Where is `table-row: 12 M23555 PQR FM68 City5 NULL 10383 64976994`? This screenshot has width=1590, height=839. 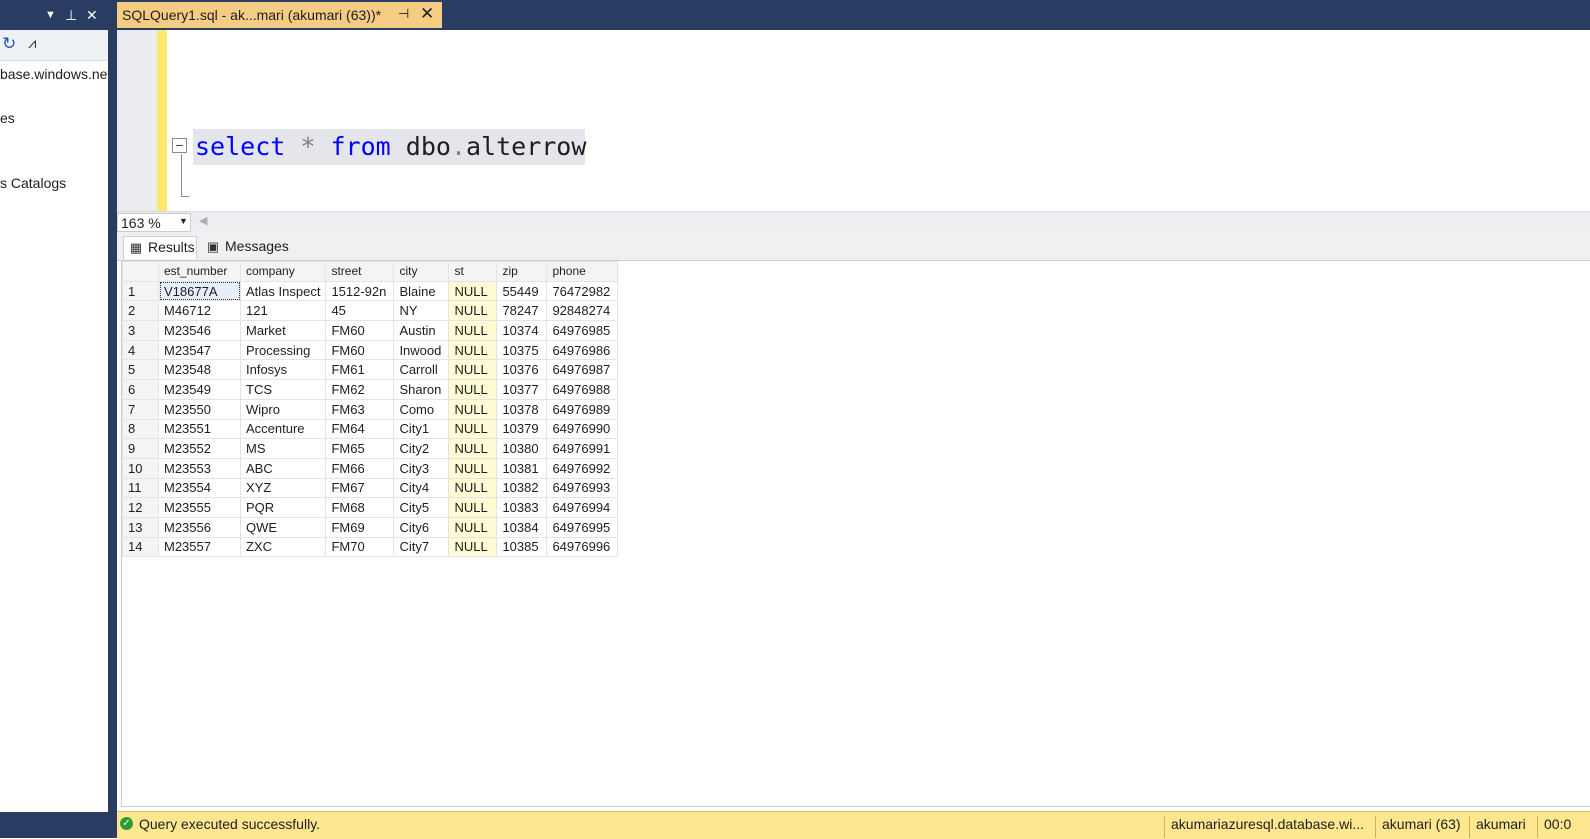
table-row: 12 M23555 PQR FM68 City5 NULL 10383 64976994 is located at coordinates (370, 507).